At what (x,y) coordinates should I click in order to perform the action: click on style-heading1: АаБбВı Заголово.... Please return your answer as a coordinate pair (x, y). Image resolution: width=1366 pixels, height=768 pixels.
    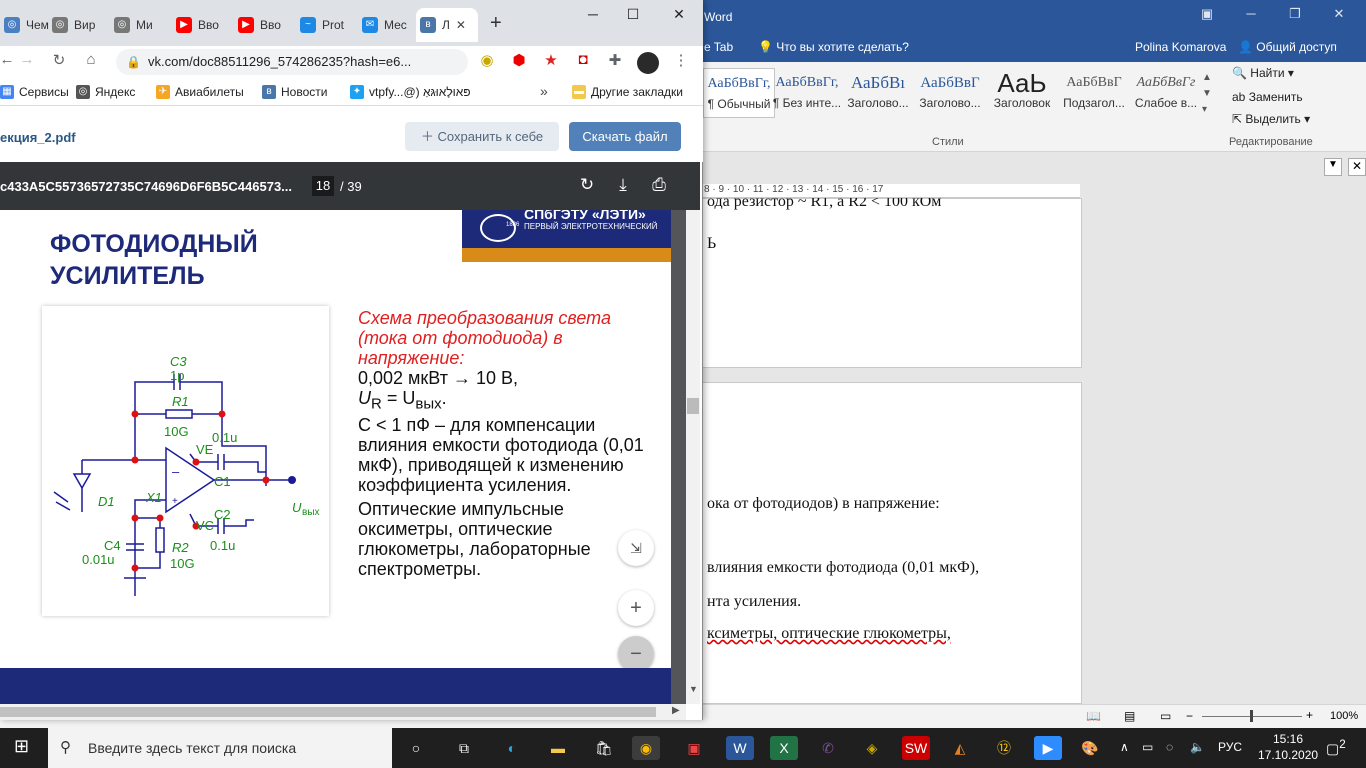
    Looking at the image, I should click on (878, 93).